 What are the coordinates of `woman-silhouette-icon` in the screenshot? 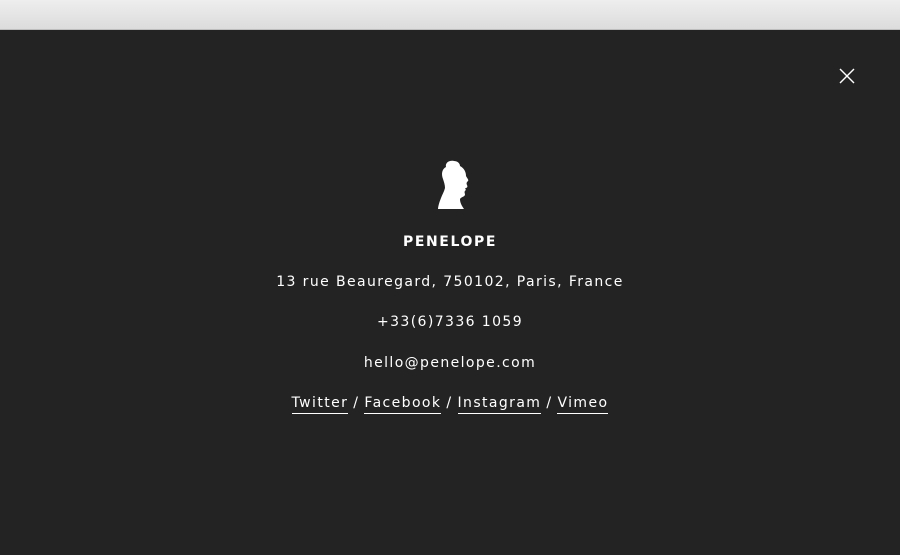 It's located at (453, 184).